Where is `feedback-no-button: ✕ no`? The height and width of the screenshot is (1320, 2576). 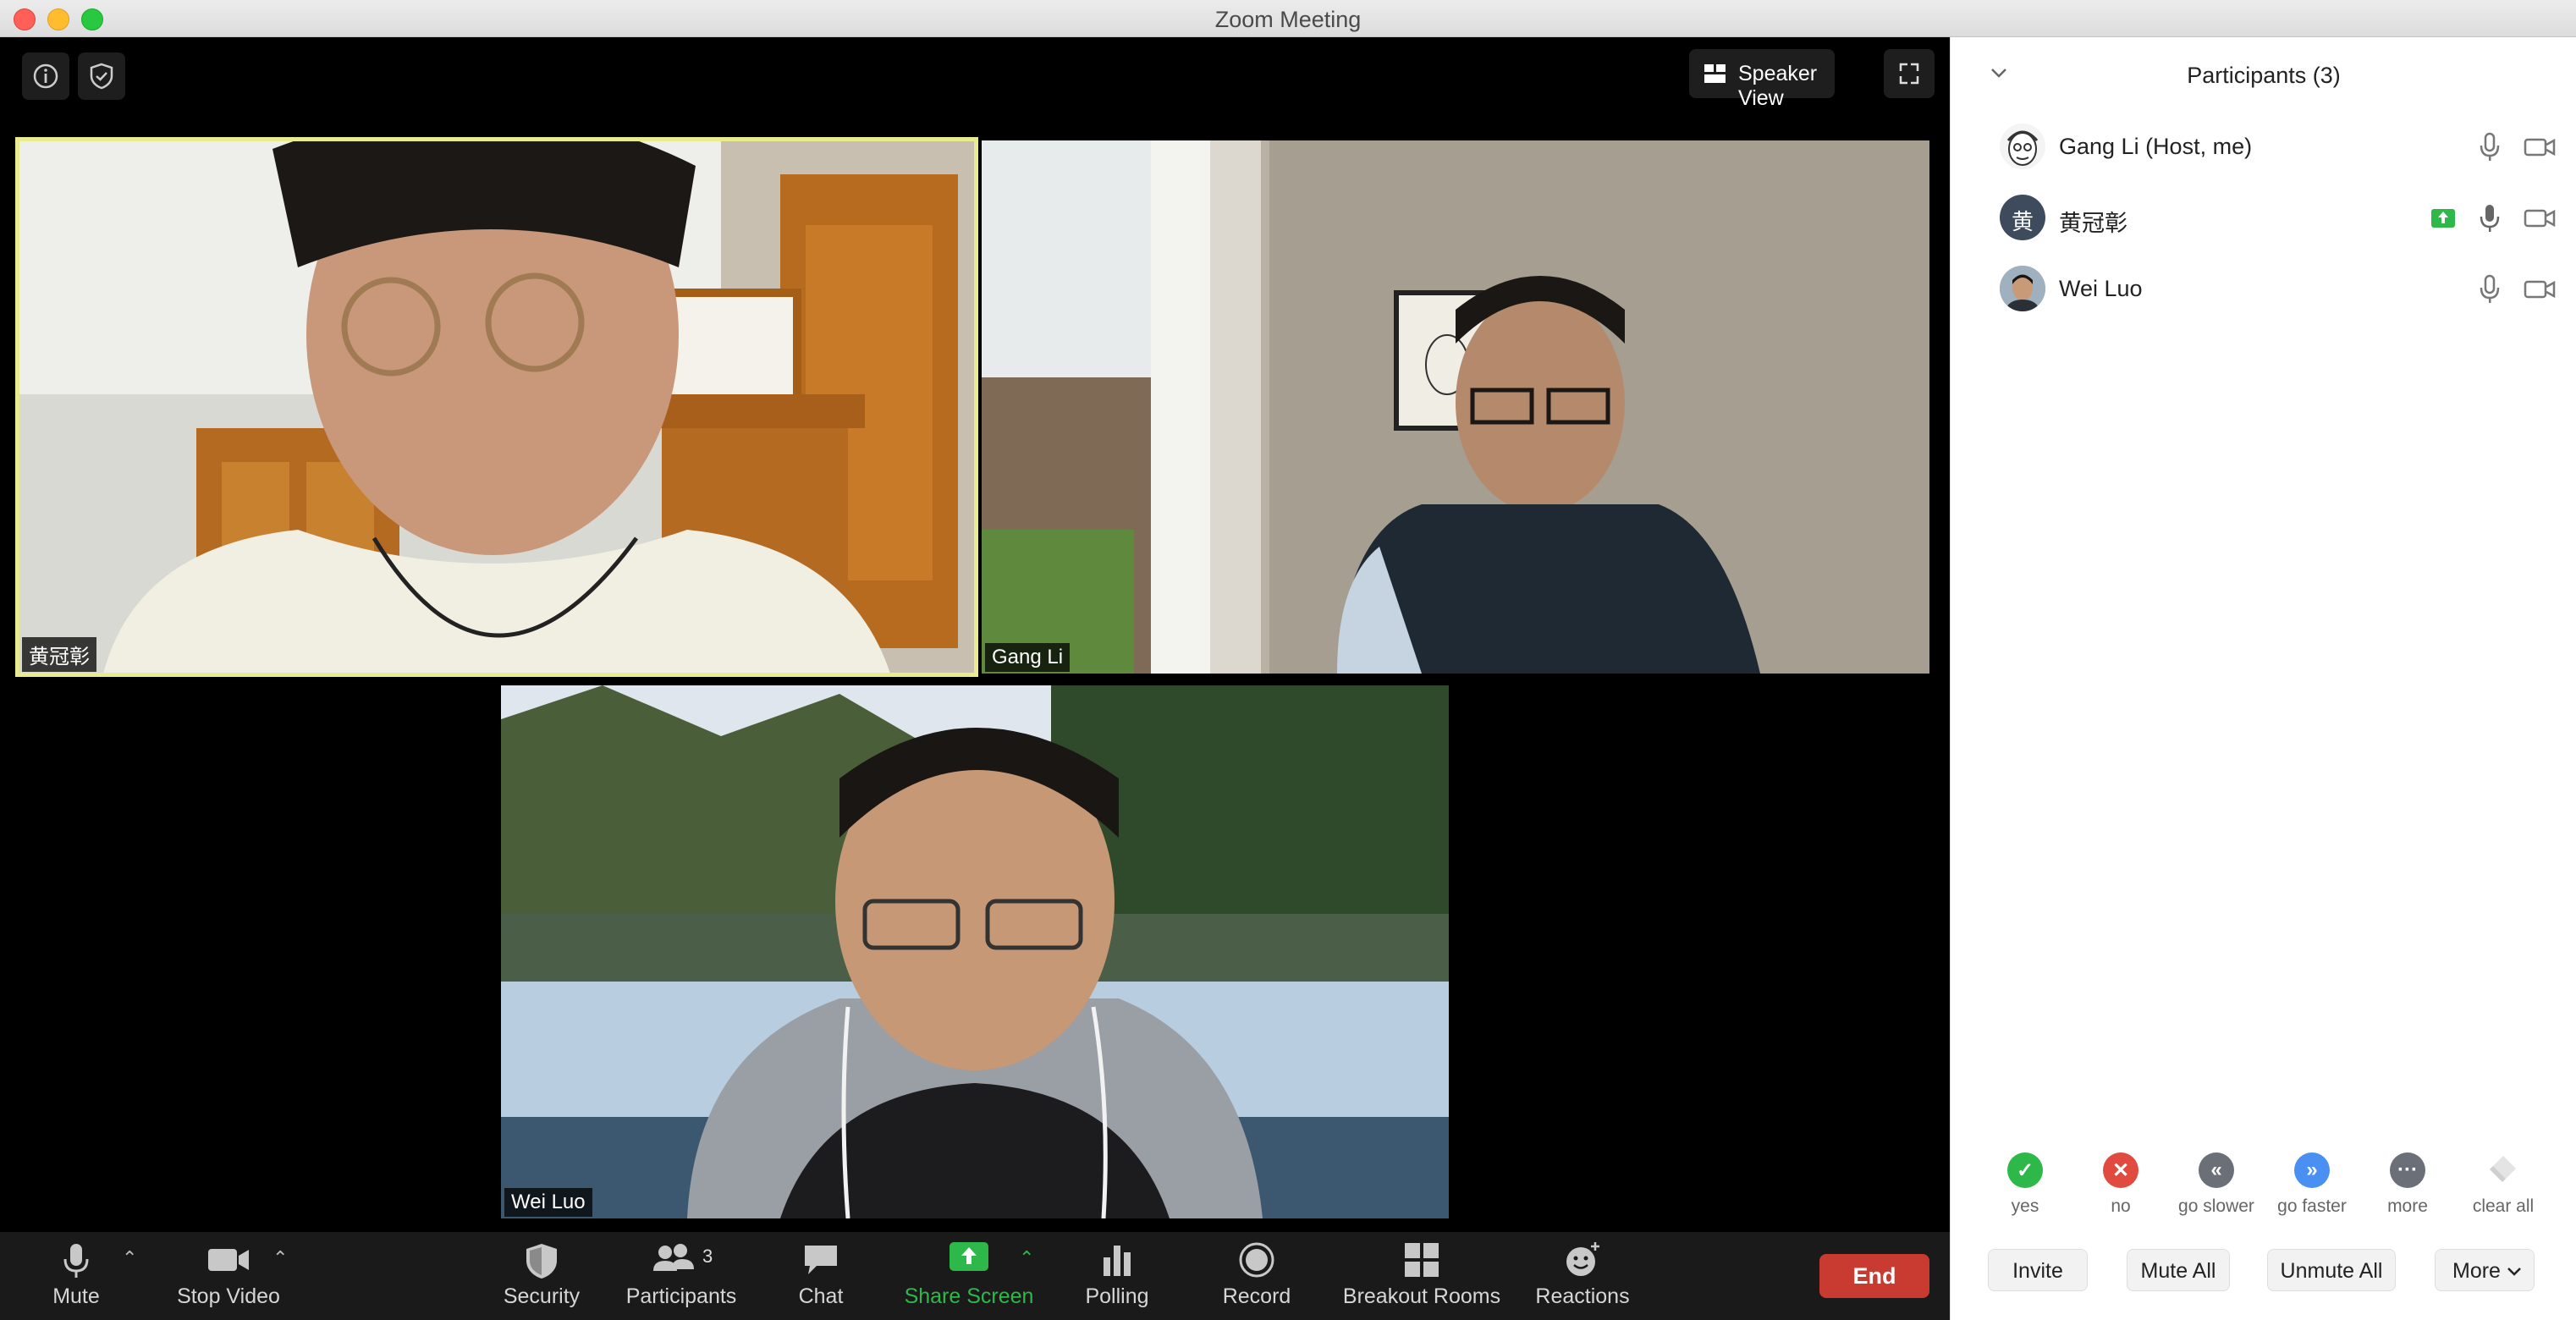 feedback-no-button: ✕ no is located at coordinates (2121, 1184).